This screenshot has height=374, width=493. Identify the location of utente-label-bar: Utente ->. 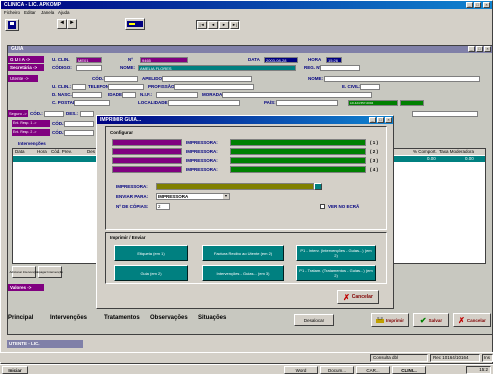
(23, 78).